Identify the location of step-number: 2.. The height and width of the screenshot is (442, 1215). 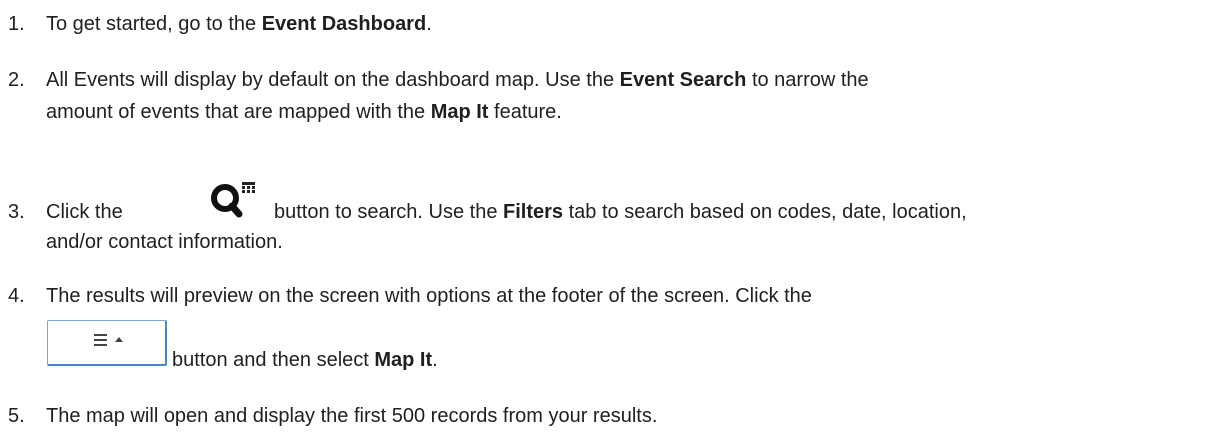
(16, 80).